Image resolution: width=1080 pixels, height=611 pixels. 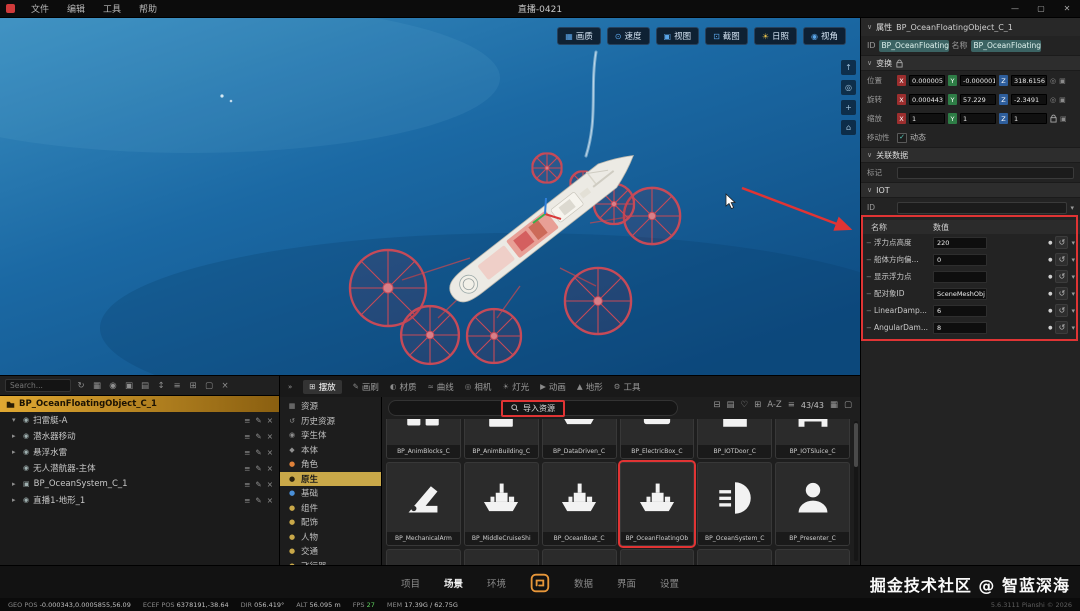 I want to click on category-resources: ▦ 资源, so click(x=330, y=406).